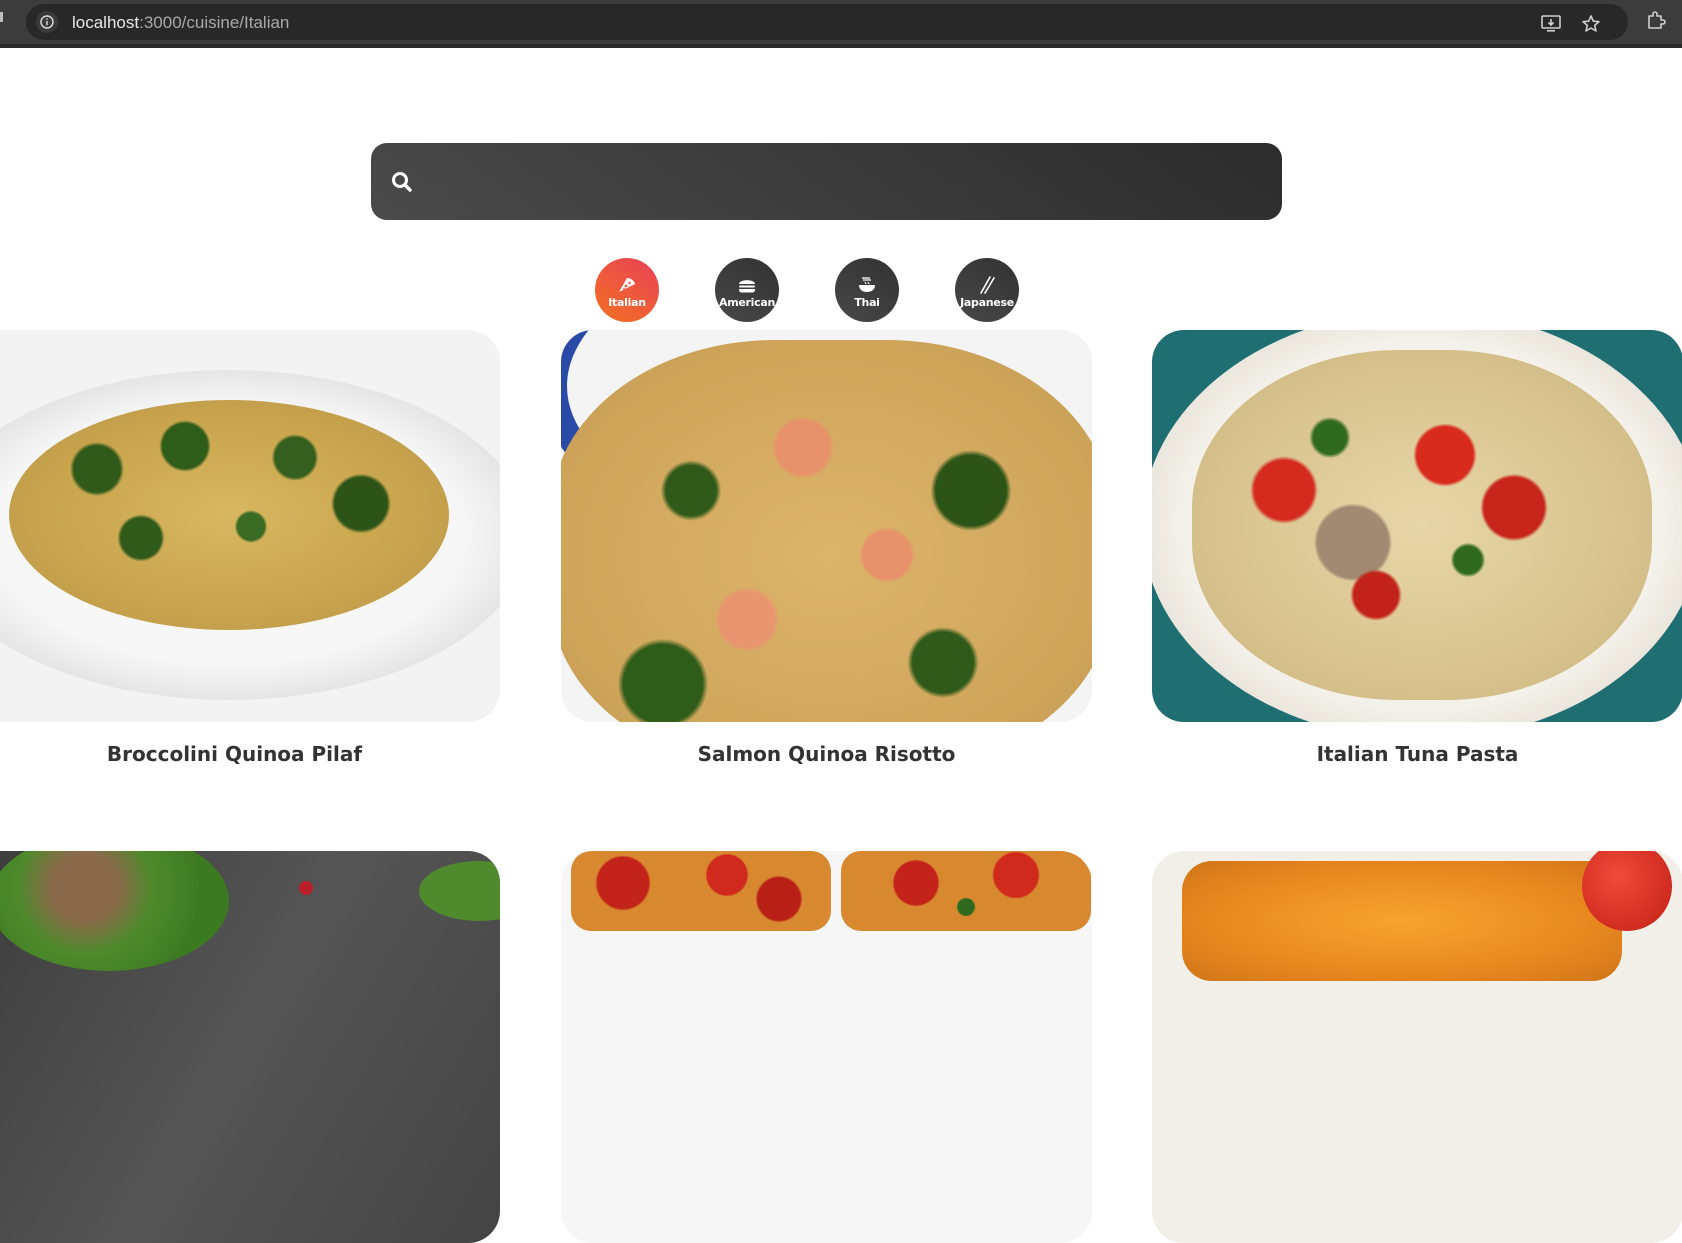 Image resolution: width=1682 pixels, height=1243 pixels. Describe the element at coordinates (214, 22) in the screenshot. I see `url-path: :3000/cuisine/Italian` at that location.